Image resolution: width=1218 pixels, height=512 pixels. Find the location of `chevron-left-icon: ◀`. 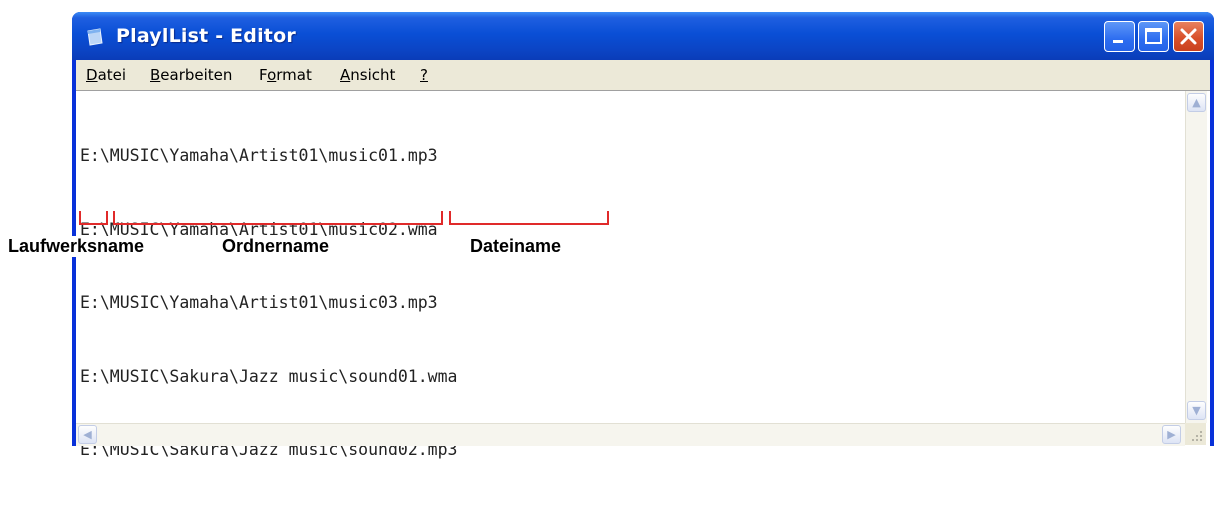

chevron-left-icon: ◀ is located at coordinates (87, 434).